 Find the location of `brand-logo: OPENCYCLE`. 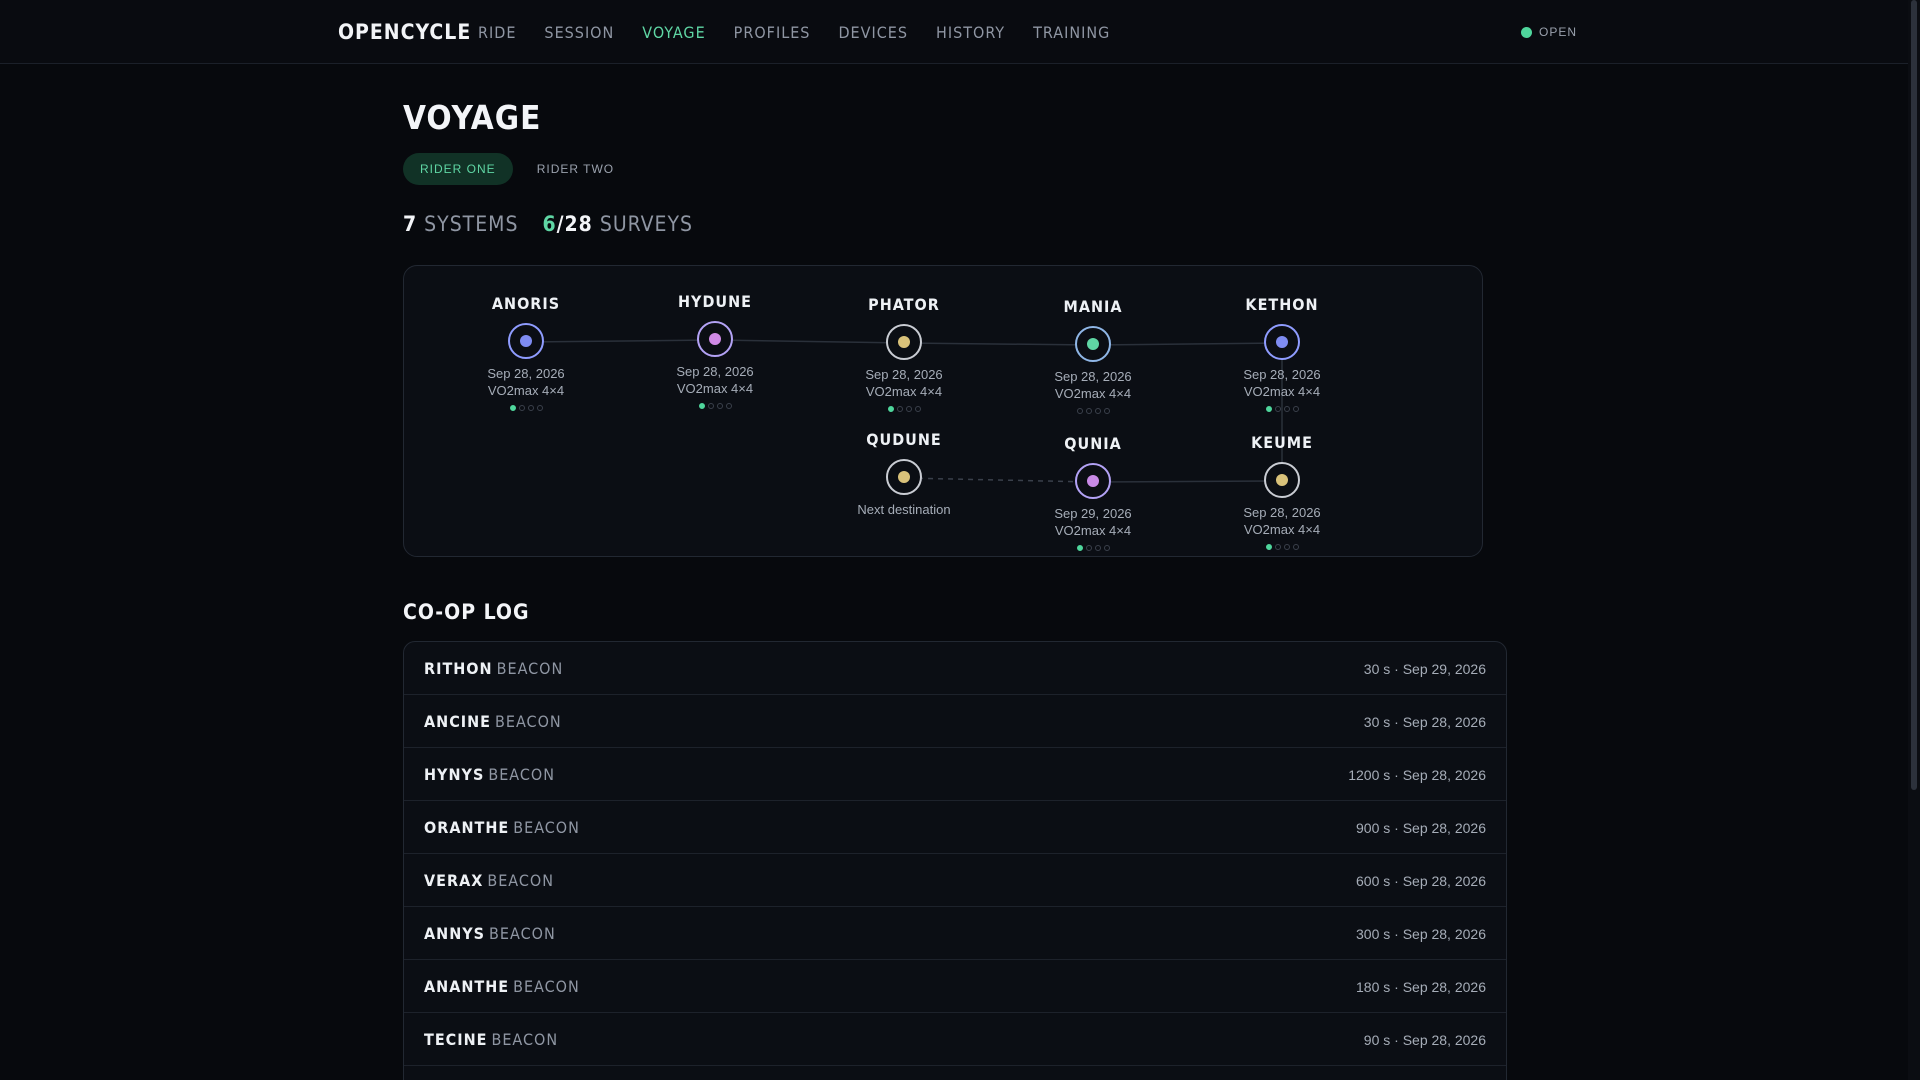

brand-logo: OPENCYCLE is located at coordinates (404, 32).